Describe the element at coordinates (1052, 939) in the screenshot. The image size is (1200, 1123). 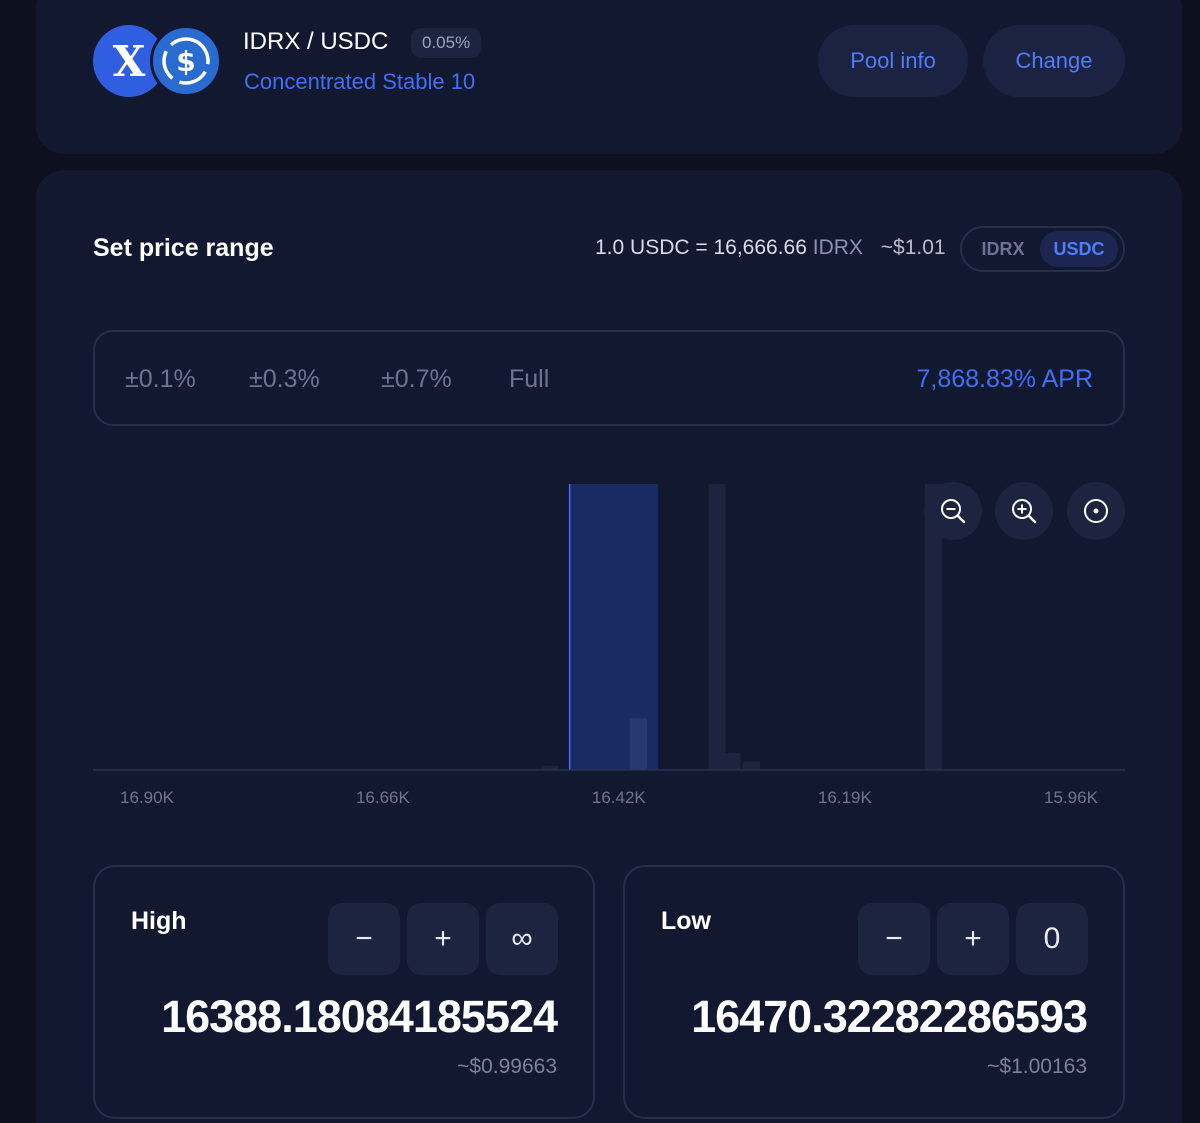
I see `low-zero-button: 0` at that location.